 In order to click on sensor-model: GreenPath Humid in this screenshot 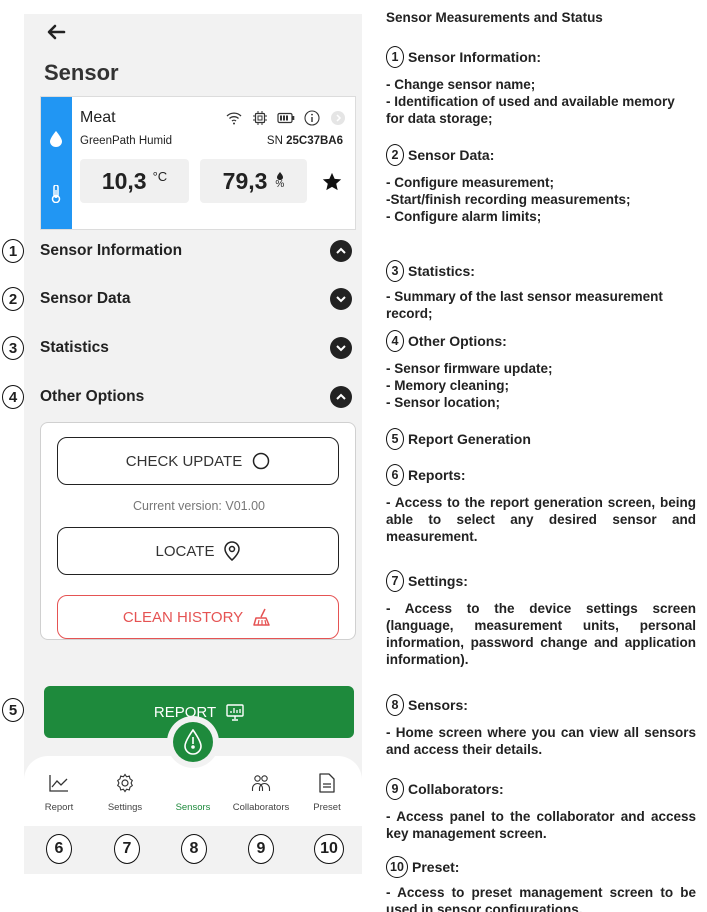, I will do `click(126, 141)`.